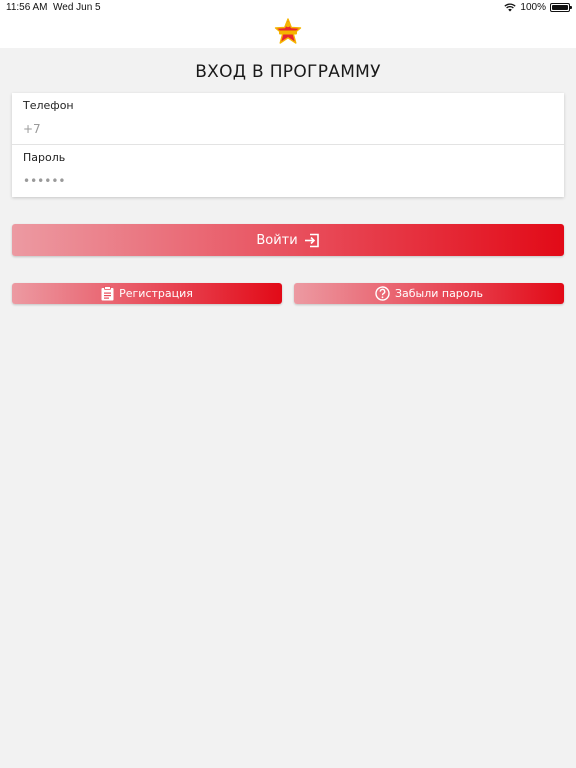  I want to click on battery-percent: 100%, so click(533, 7).